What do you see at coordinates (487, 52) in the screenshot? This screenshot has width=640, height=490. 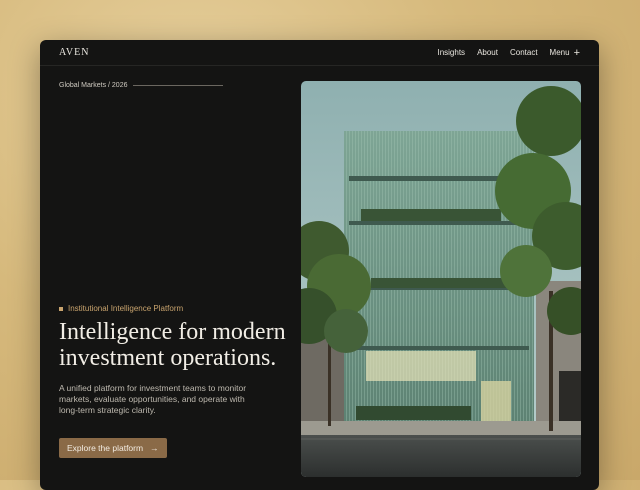 I see `nav-about-link: About` at bounding box center [487, 52].